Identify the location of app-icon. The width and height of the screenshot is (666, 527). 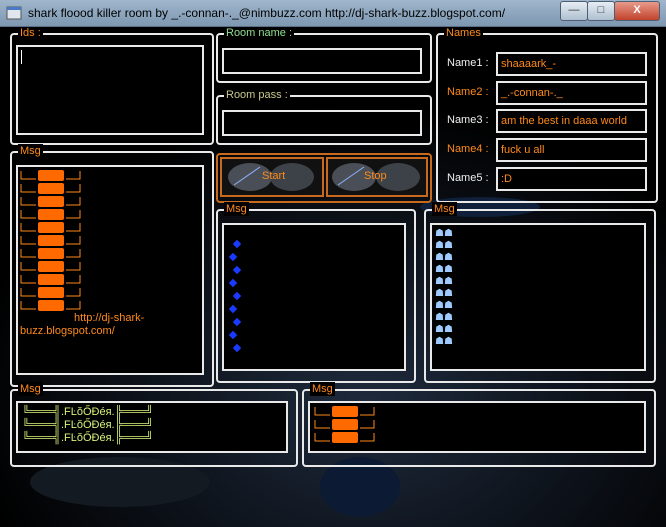
(14, 13).